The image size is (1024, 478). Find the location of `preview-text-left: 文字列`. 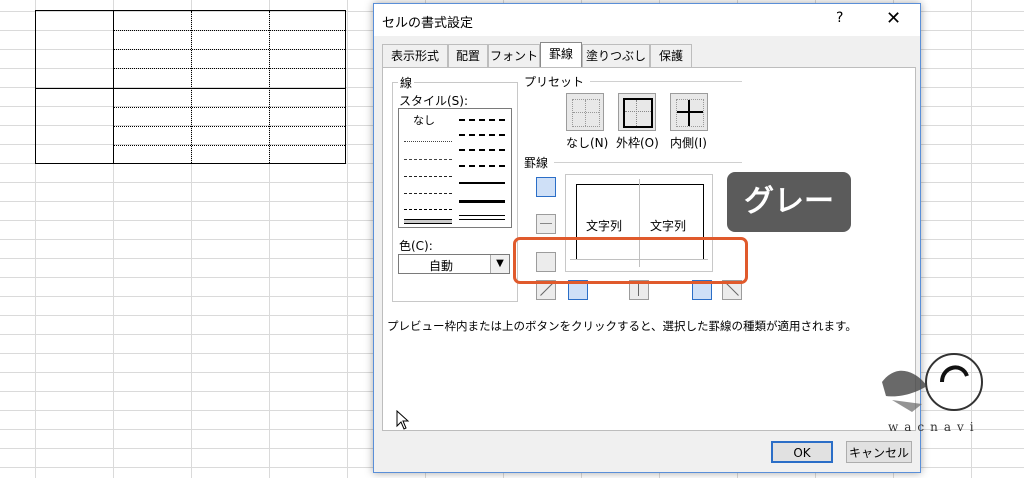

preview-text-left: 文字列 is located at coordinates (604, 226).